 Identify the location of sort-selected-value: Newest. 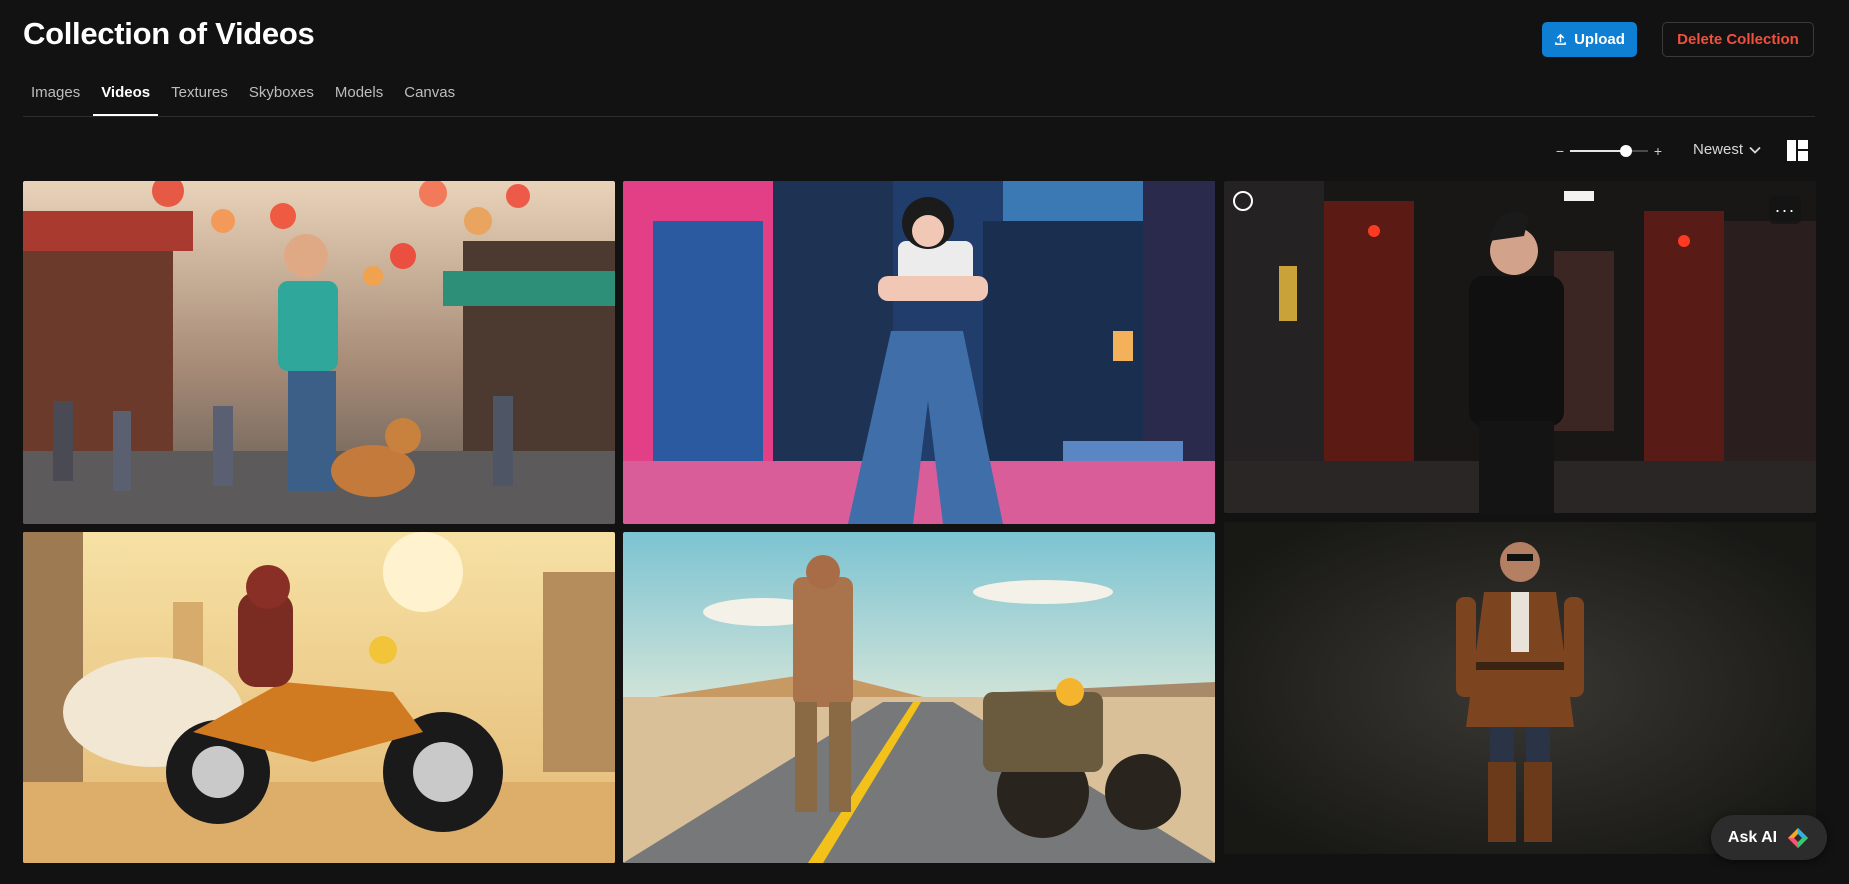
(1718, 149).